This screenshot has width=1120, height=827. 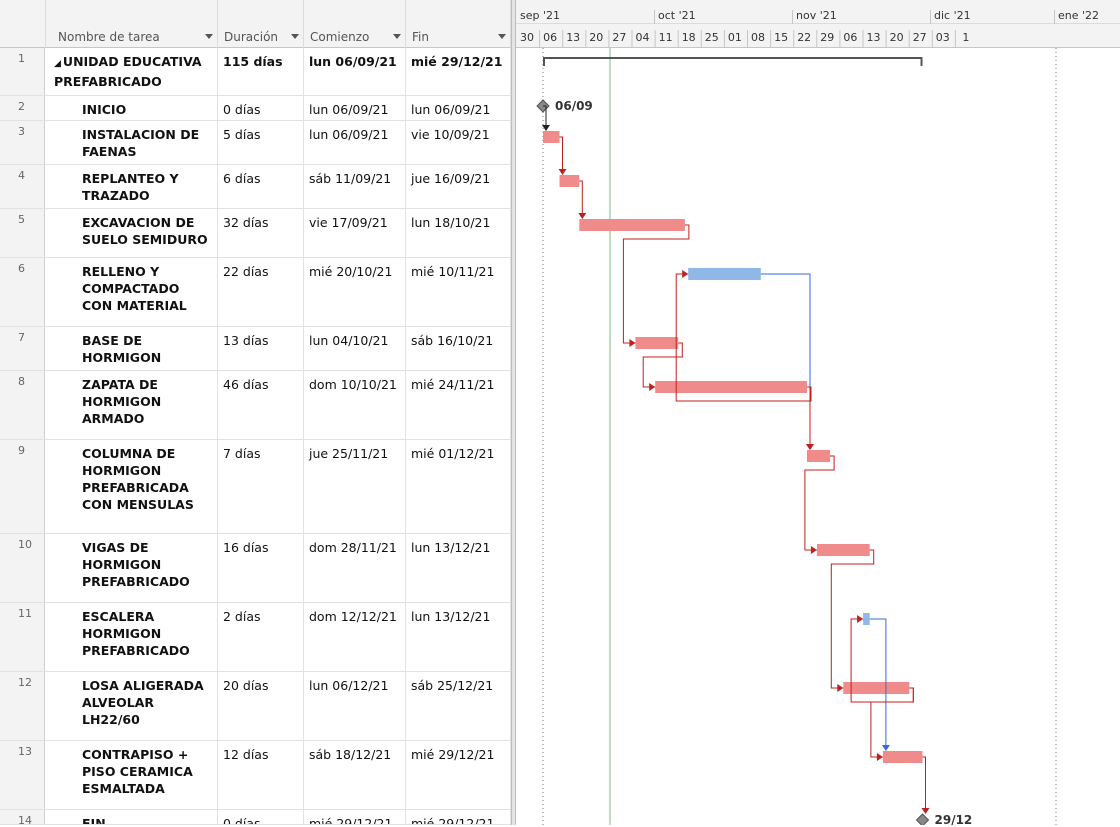 What do you see at coordinates (874, 37) in the screenshot?
I see `week-label: 13` at bounding box center [874, 37].